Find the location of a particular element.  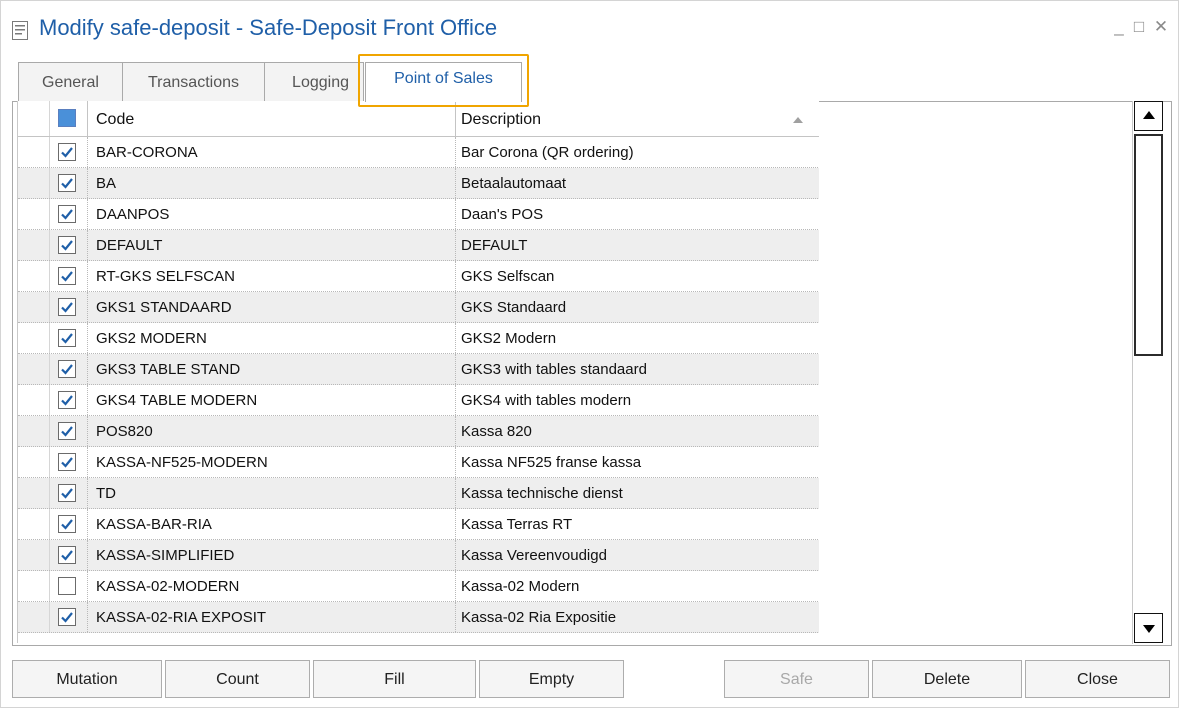

scroll-down-button is located at coordinates (1148, 628).